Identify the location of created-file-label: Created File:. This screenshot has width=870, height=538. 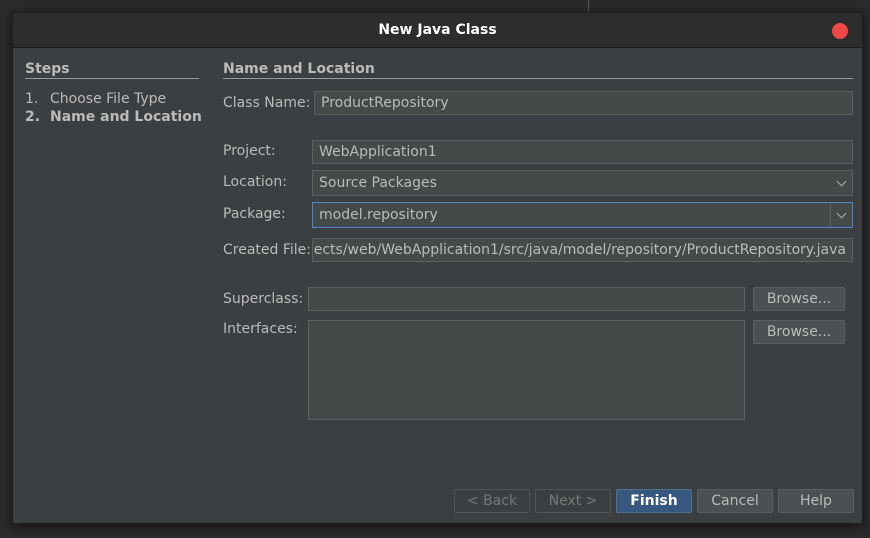
(267, 250).